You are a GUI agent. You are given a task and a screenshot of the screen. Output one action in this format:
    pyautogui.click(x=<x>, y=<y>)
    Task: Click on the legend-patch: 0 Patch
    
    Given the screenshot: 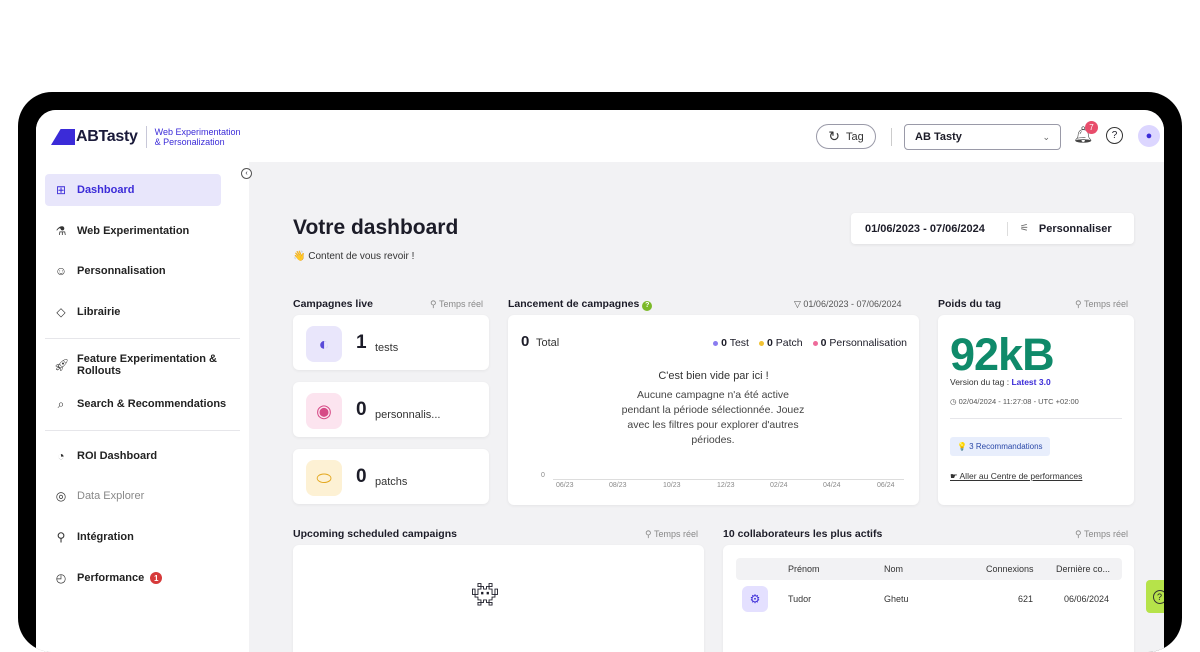 What is the action you would take?
    pyautogui.click(x=780, y=343)
    